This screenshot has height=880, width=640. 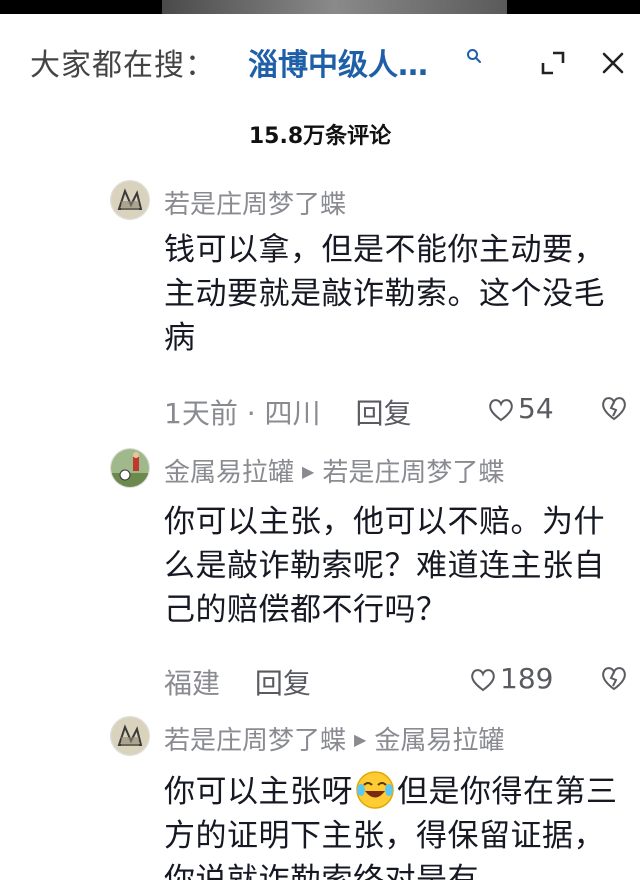 I want to click on close-icon, so click(x=613, y=63).